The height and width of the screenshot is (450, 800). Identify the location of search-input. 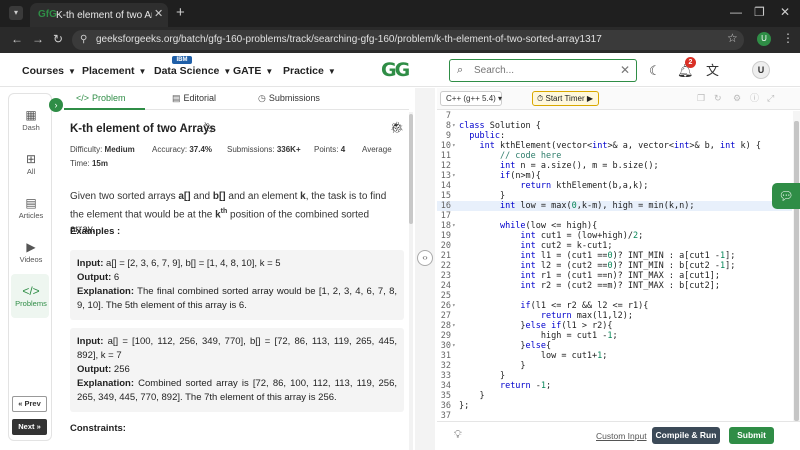
(539, 70).